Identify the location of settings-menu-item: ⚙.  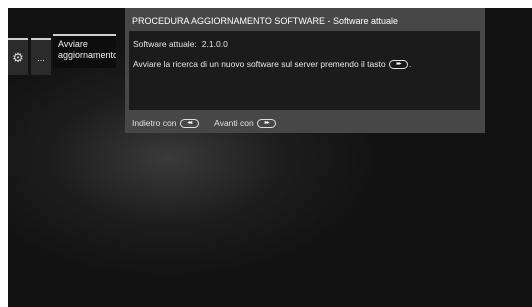
(18, 56).